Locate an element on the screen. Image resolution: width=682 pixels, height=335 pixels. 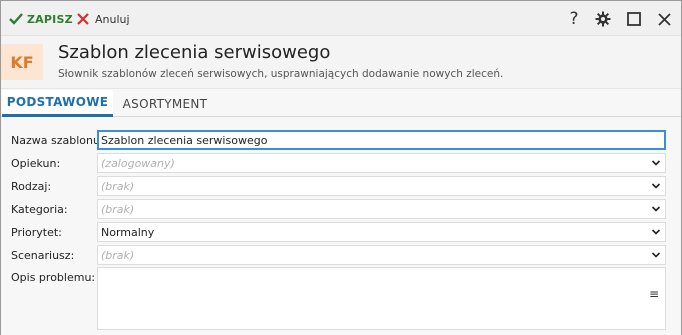
priority-select: Normalny is located at coordinates (381, 232).